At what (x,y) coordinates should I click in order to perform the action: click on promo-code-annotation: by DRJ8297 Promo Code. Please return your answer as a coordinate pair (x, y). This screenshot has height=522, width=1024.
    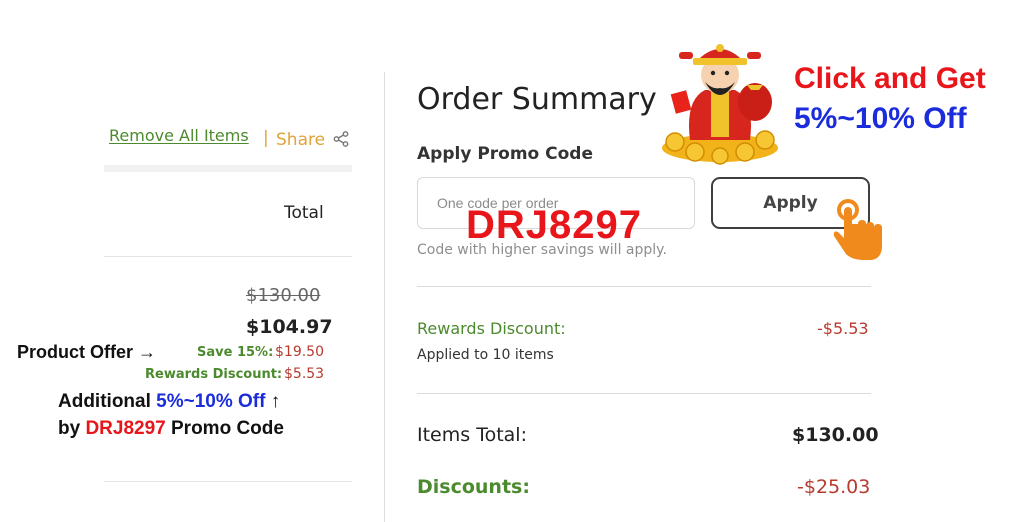
    Looking at the image, I should click on (171, 429).